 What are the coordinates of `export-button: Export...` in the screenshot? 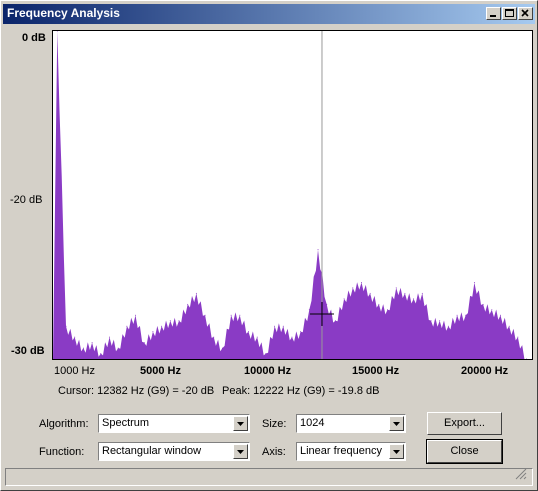 It's located at (464, 423).